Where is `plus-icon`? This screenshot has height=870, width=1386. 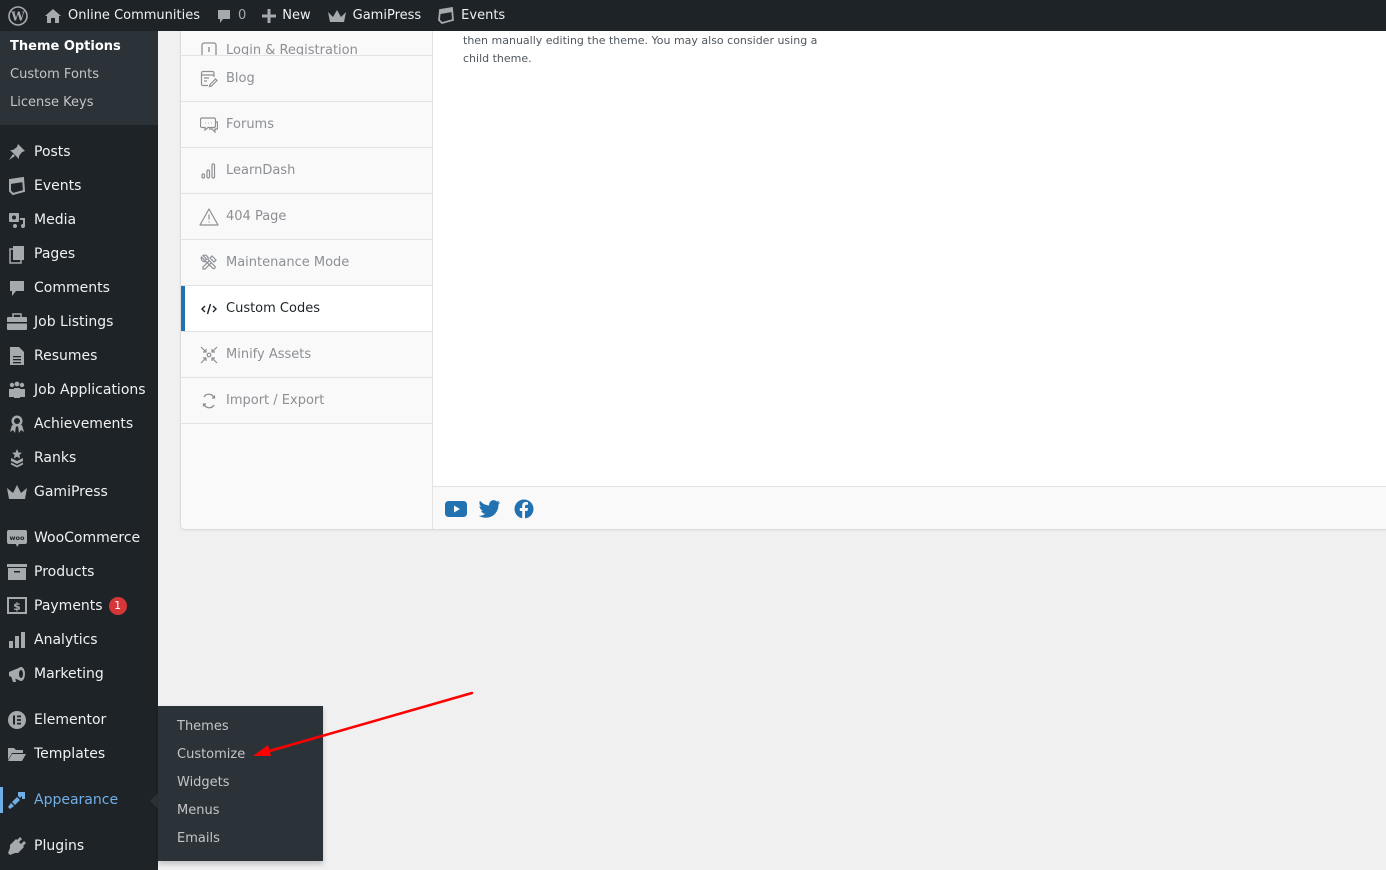
plus-icon is located at coordinates (269, 15).